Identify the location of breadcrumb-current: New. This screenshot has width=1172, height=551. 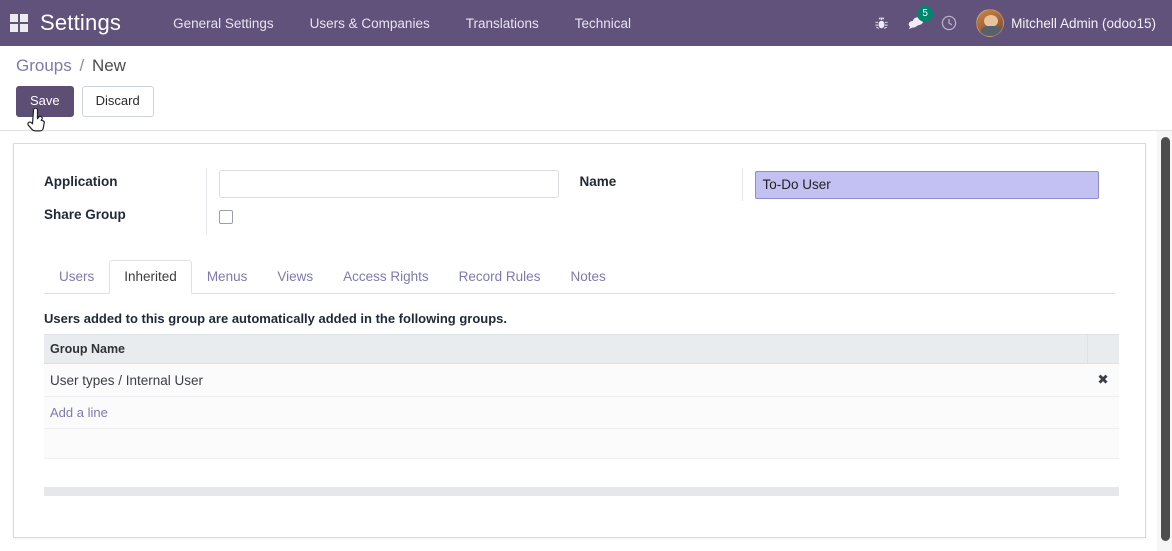
(108, 65).